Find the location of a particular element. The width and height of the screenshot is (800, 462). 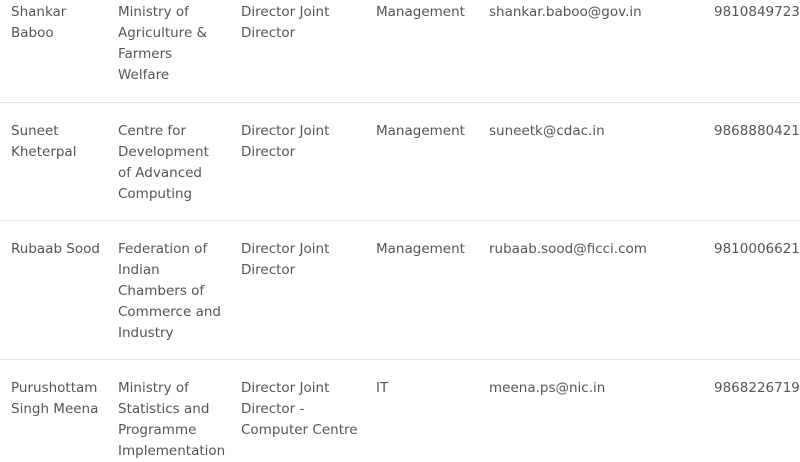

name-cell: Shankar Baboo is located at coordinates (39, 22).